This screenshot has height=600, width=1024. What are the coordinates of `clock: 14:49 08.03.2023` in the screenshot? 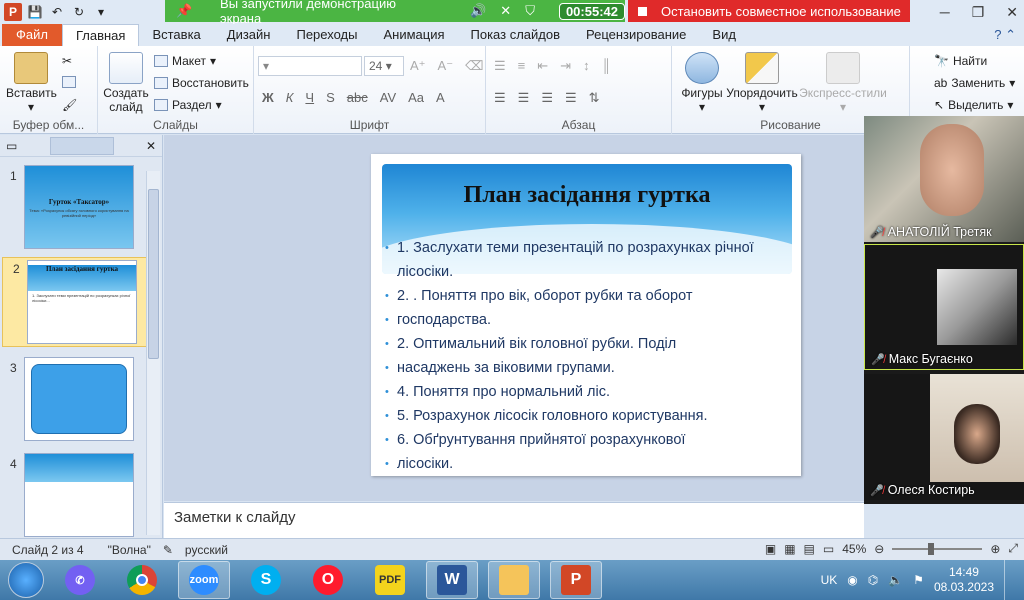 It's located at (964, 580).